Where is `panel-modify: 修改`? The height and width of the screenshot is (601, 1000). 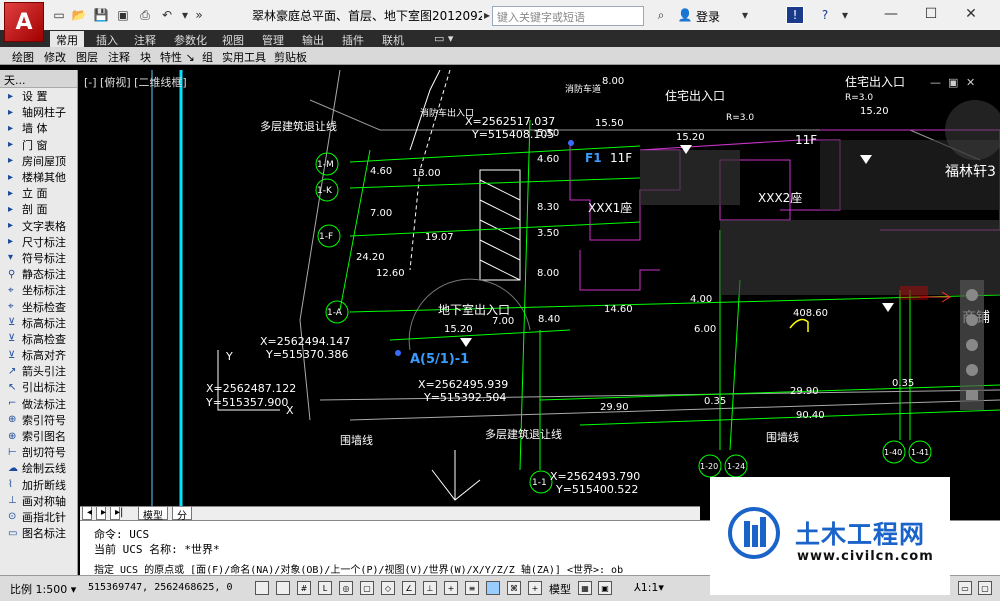 panel-modify: 修改 is located at coordinates (55, 57).